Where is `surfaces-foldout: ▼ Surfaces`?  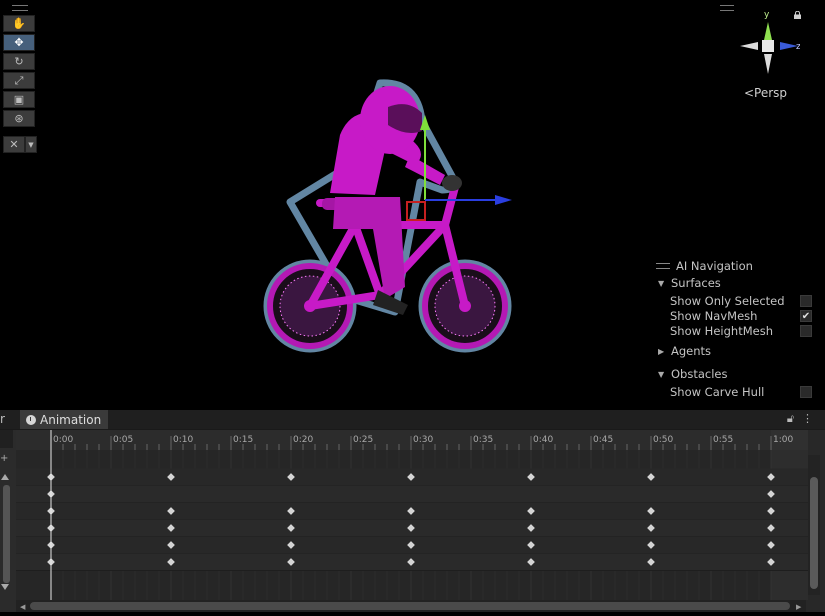
surfaces-foldout: ▼ Surfaces is located at coordinates (737, 283).